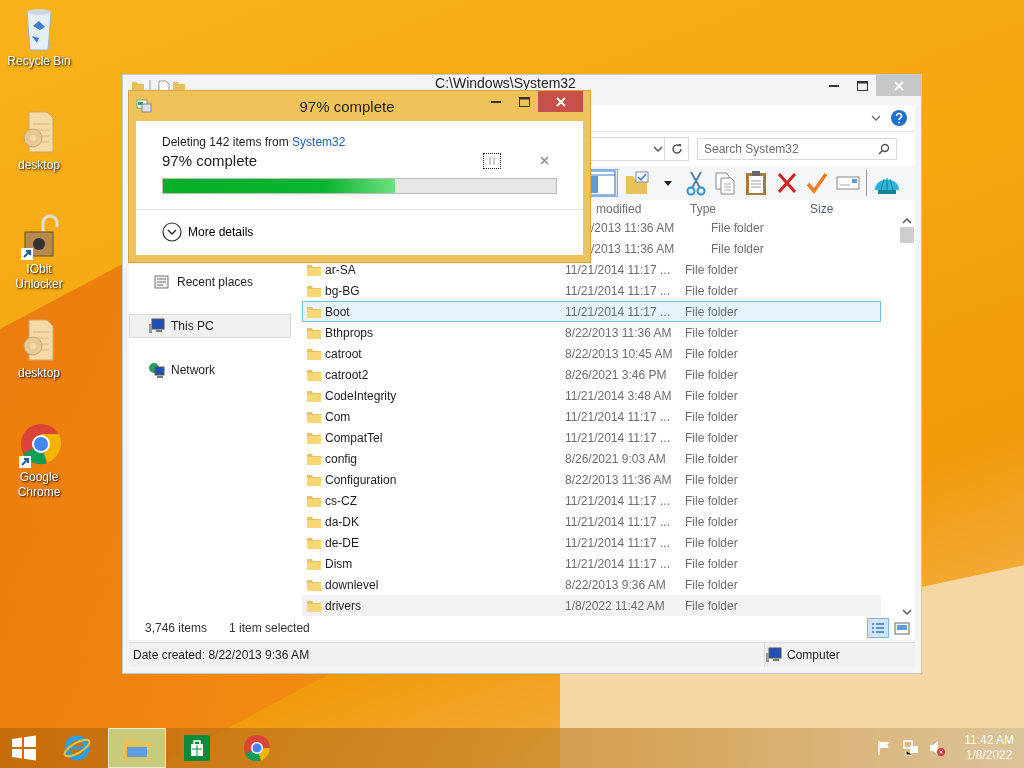 The height and width of the screenshot is (768, 1024). Describe the element at coordinates (744, 208) in the screenshot. I see `column-header: Type` at that location.